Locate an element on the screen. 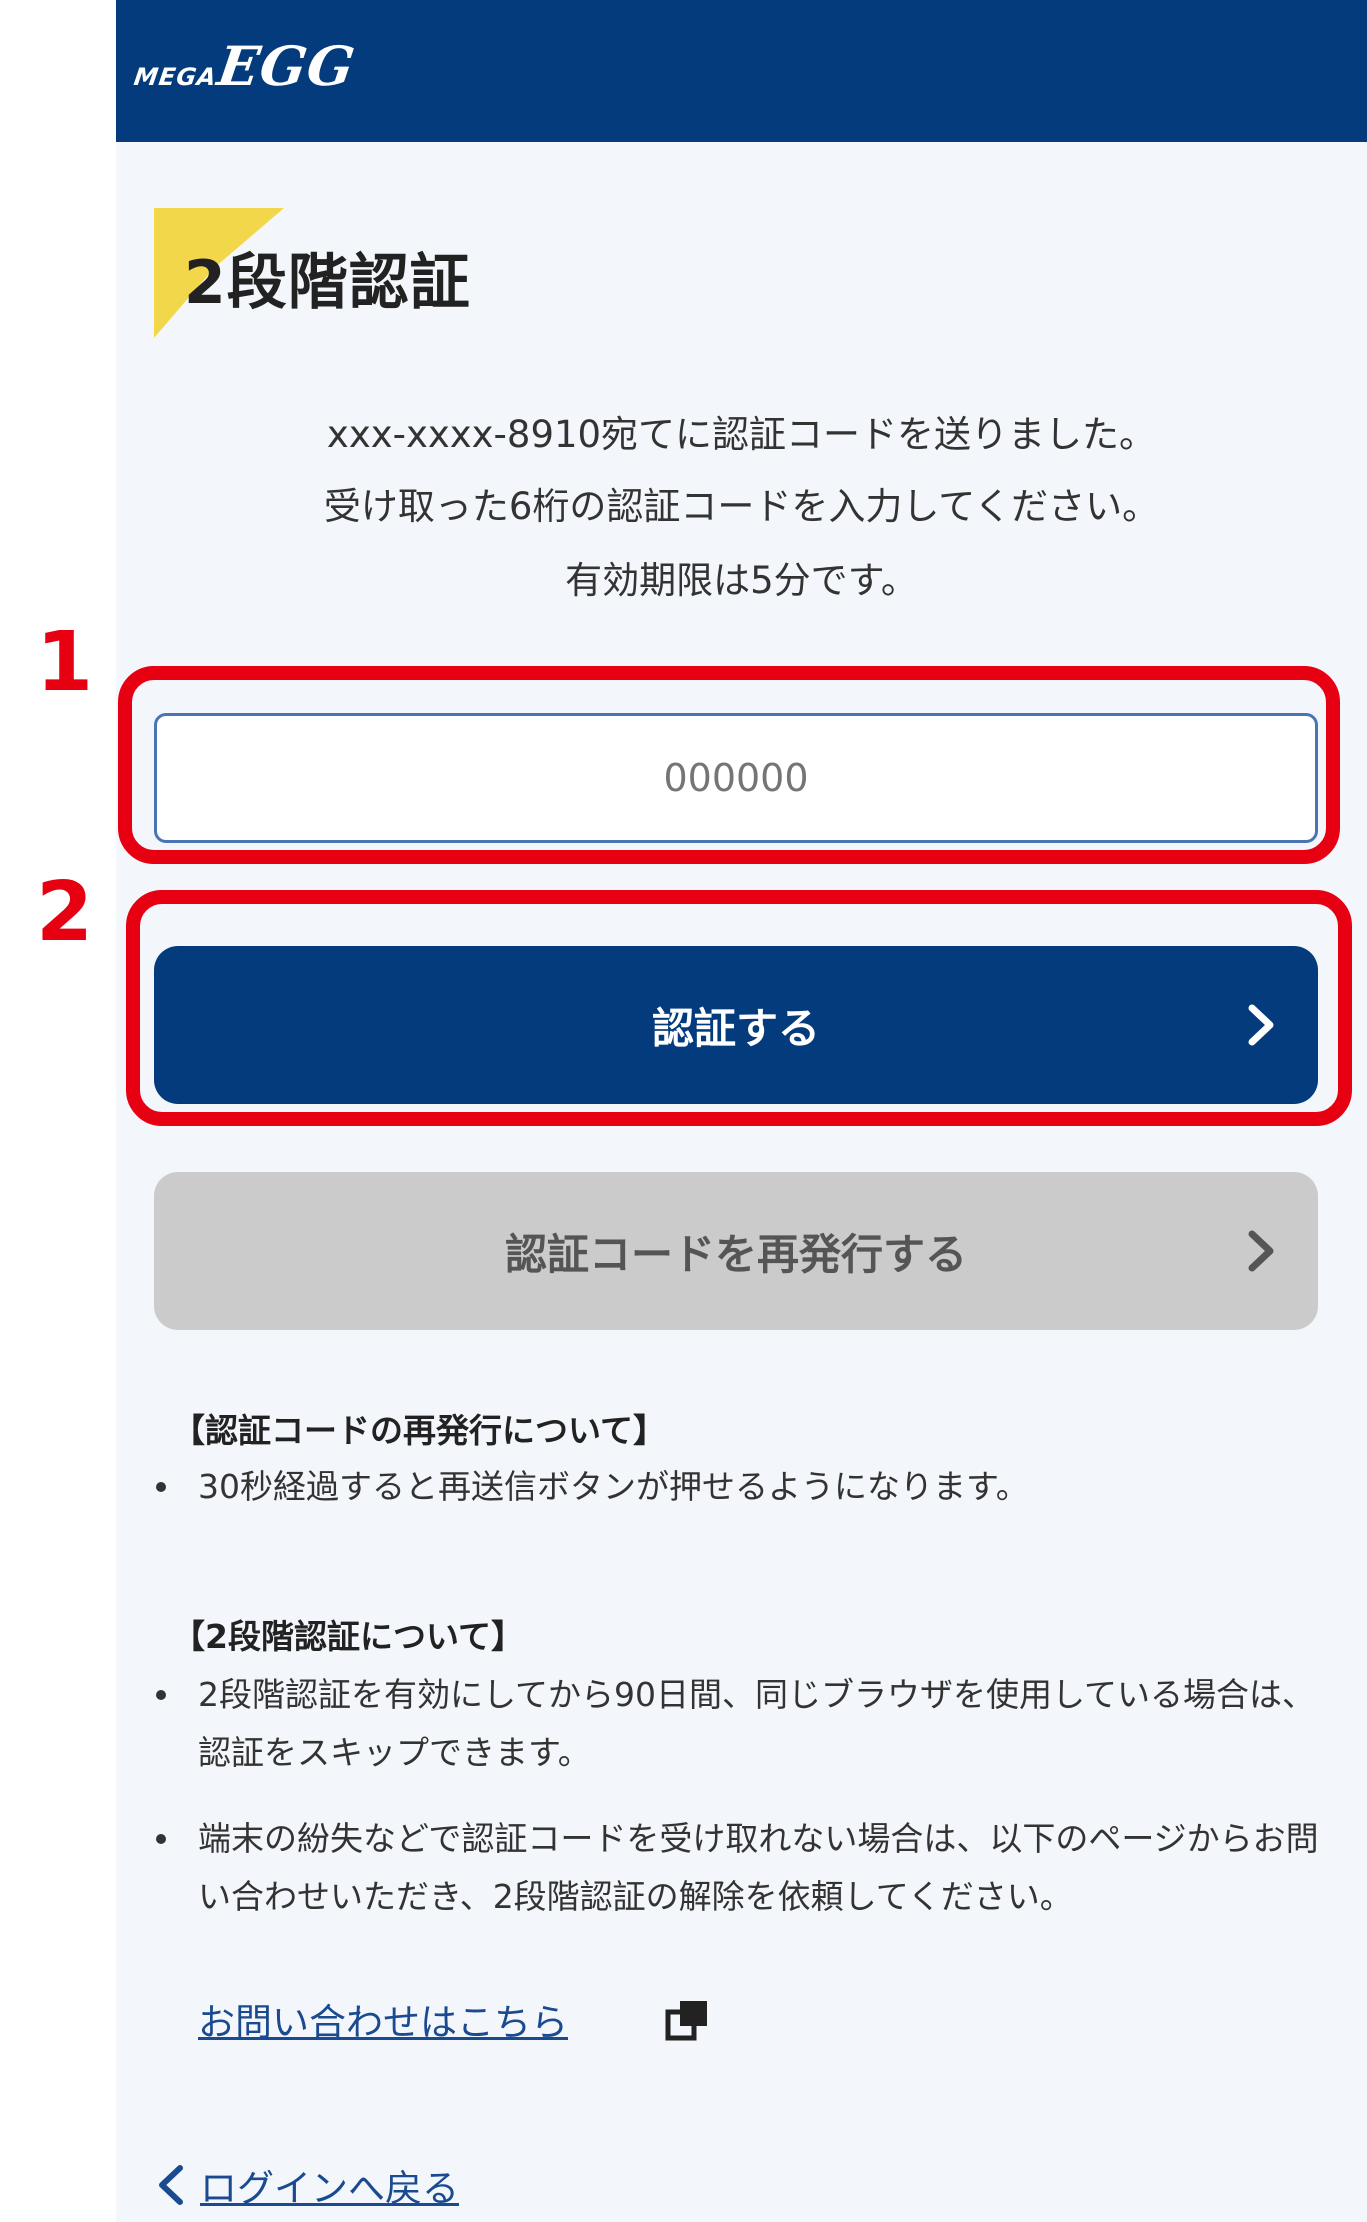 The width and height of the screenshot is (1367, 2222). external-link-icon is located at coordinates (688, 2020).